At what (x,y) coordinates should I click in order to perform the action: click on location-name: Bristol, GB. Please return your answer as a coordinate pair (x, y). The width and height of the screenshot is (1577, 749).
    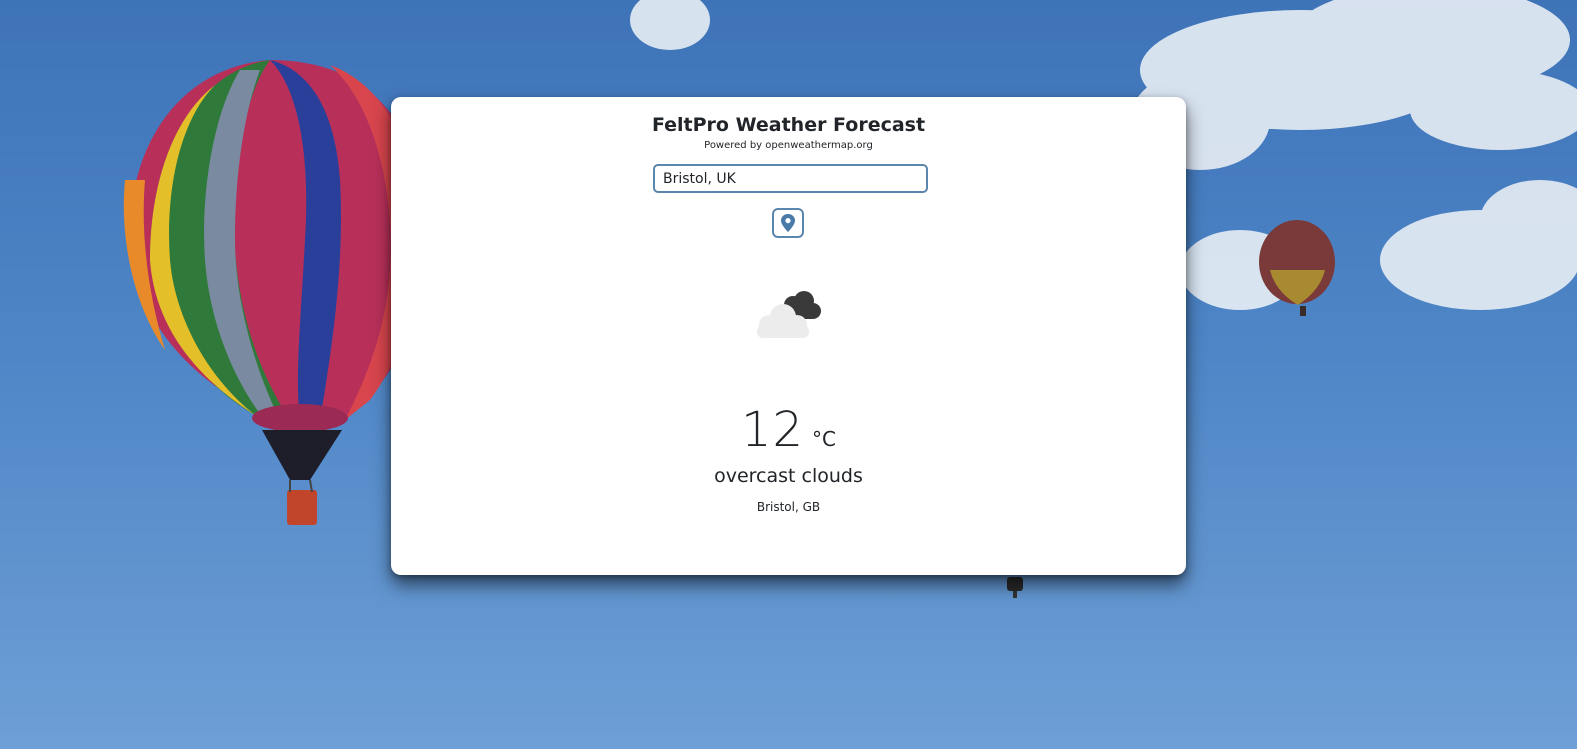
    Looking at the image, I should click on (788, 507).